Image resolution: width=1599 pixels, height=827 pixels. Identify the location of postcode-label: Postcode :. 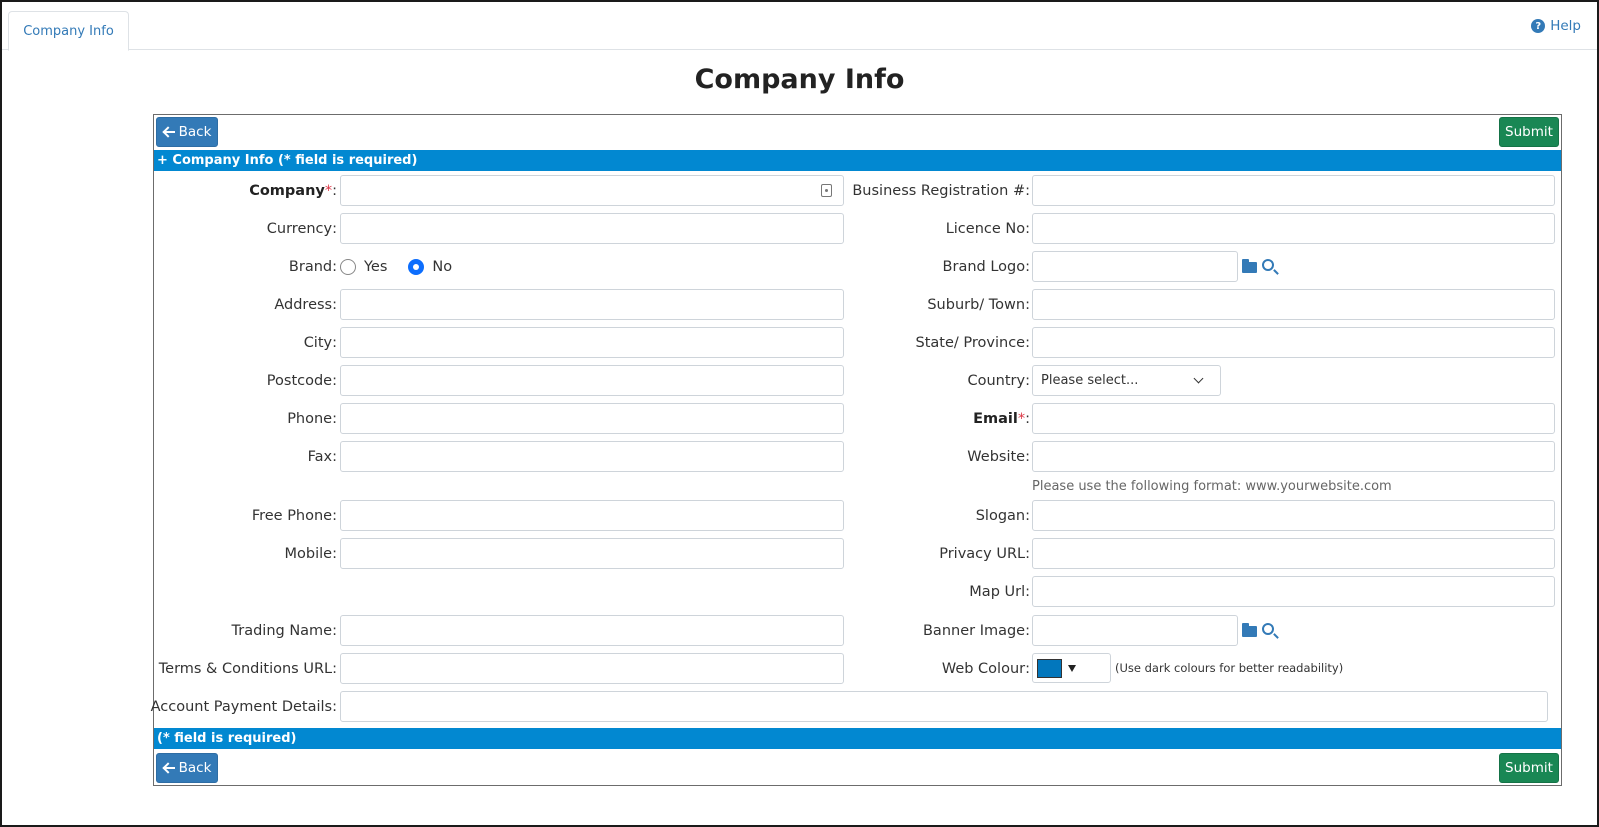
(301, 380).